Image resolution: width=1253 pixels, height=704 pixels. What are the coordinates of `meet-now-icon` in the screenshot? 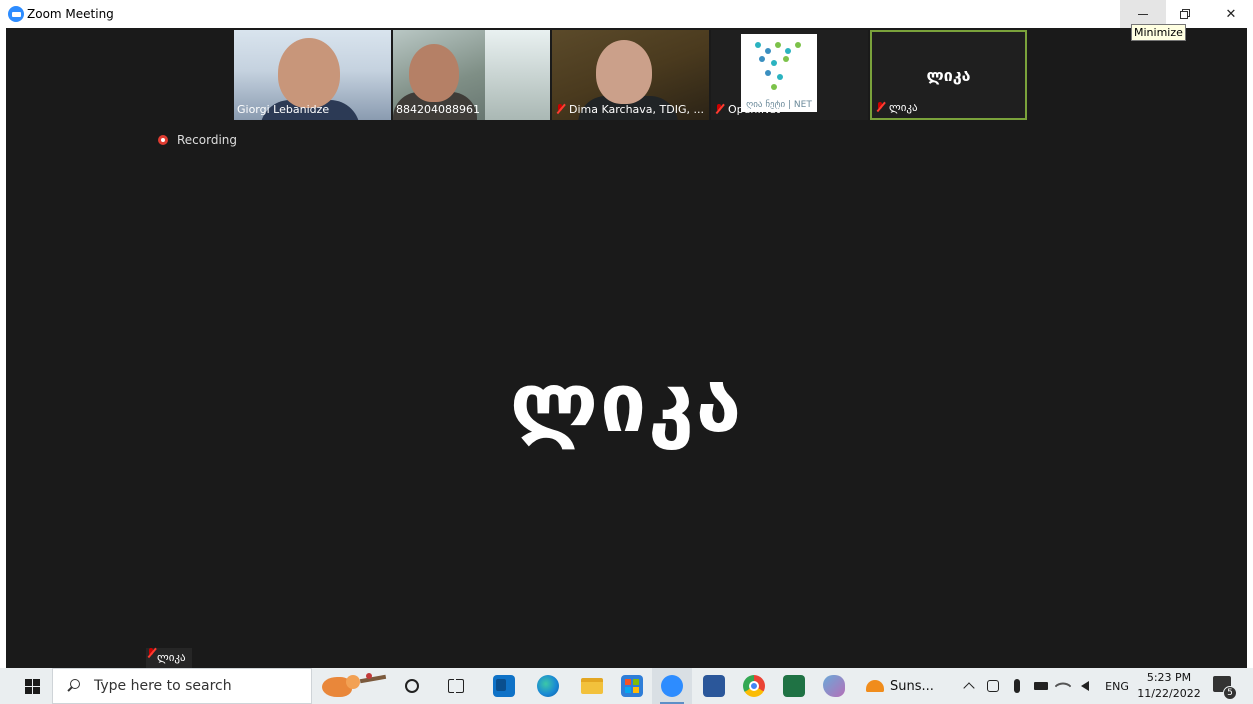 It's located at (993, 686).